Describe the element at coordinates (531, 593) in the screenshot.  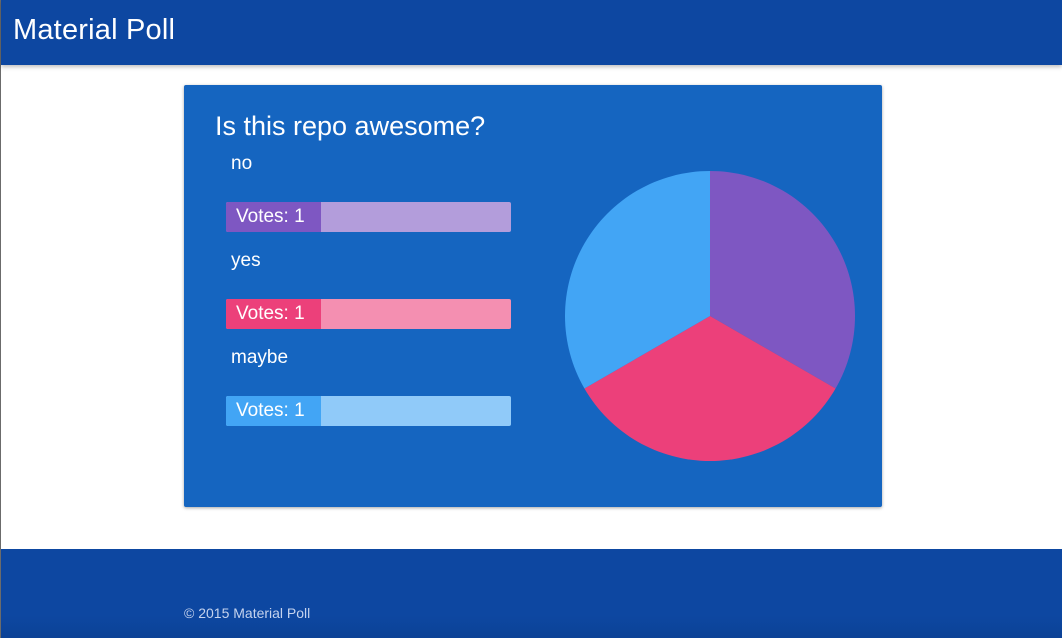
I see `footer: © 2015 Material Poll` at that location.